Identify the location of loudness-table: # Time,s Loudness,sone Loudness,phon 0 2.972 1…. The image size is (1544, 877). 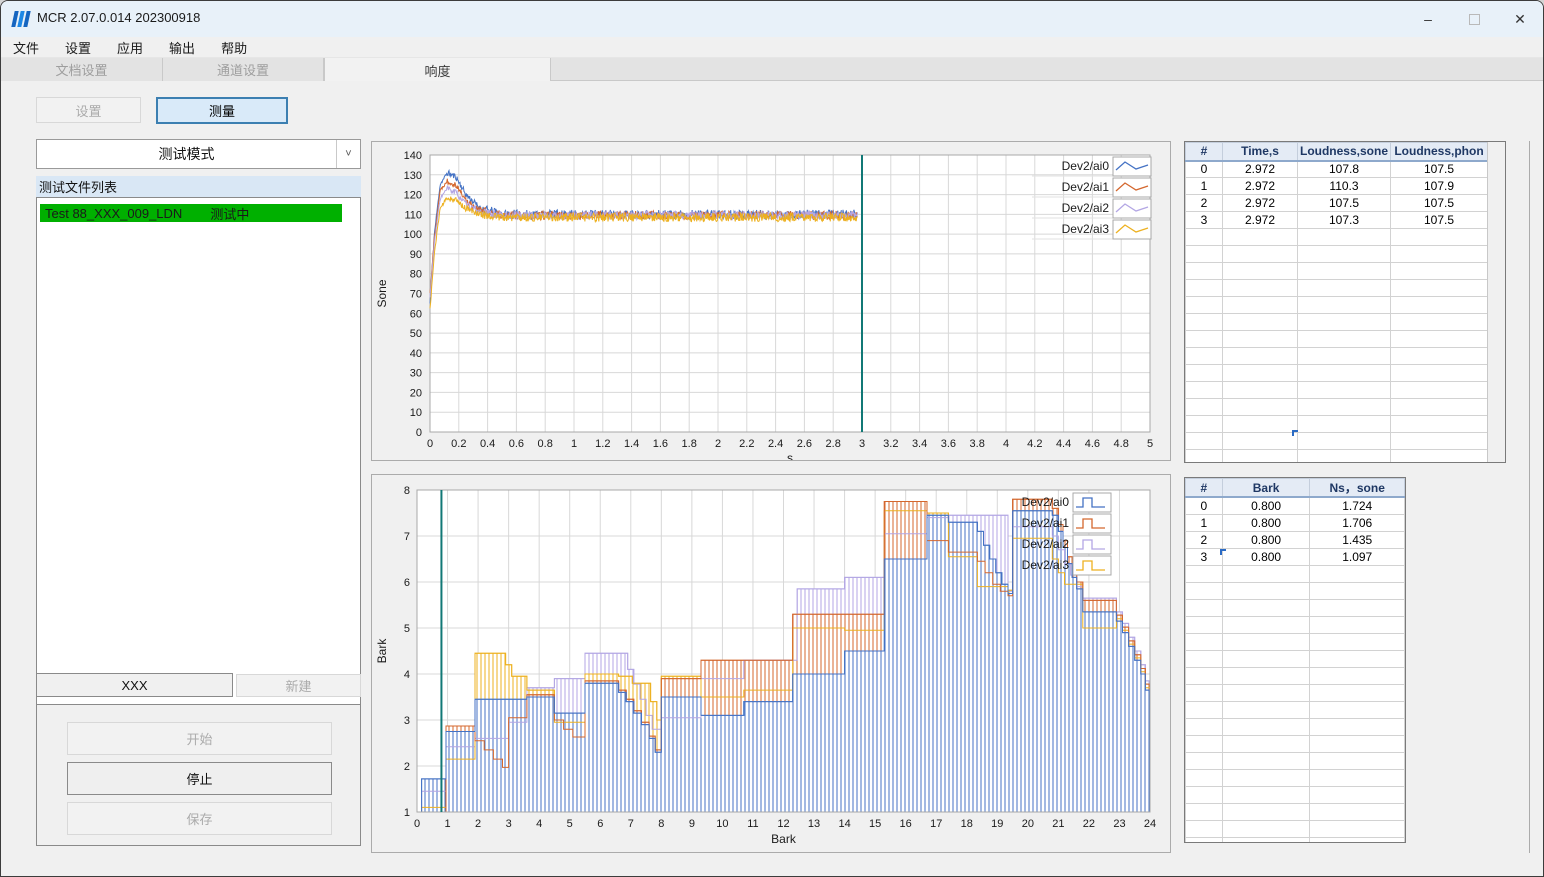
(1345, 302).